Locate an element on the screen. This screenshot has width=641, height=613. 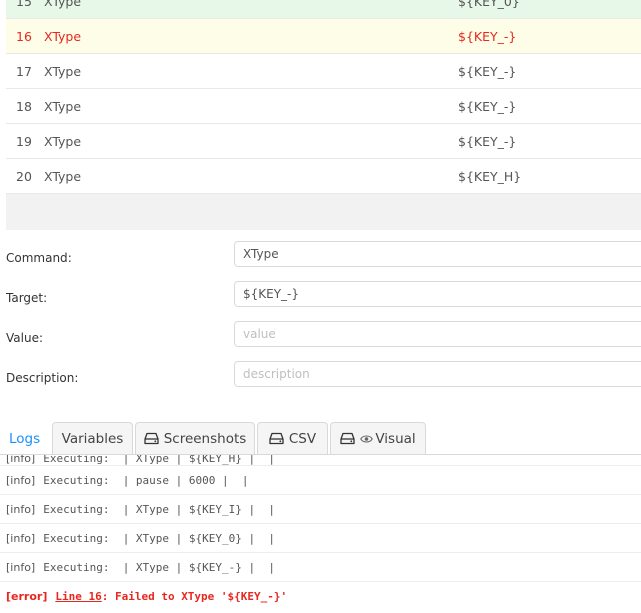
log-level: [error] is located at coordinates (27, 596).